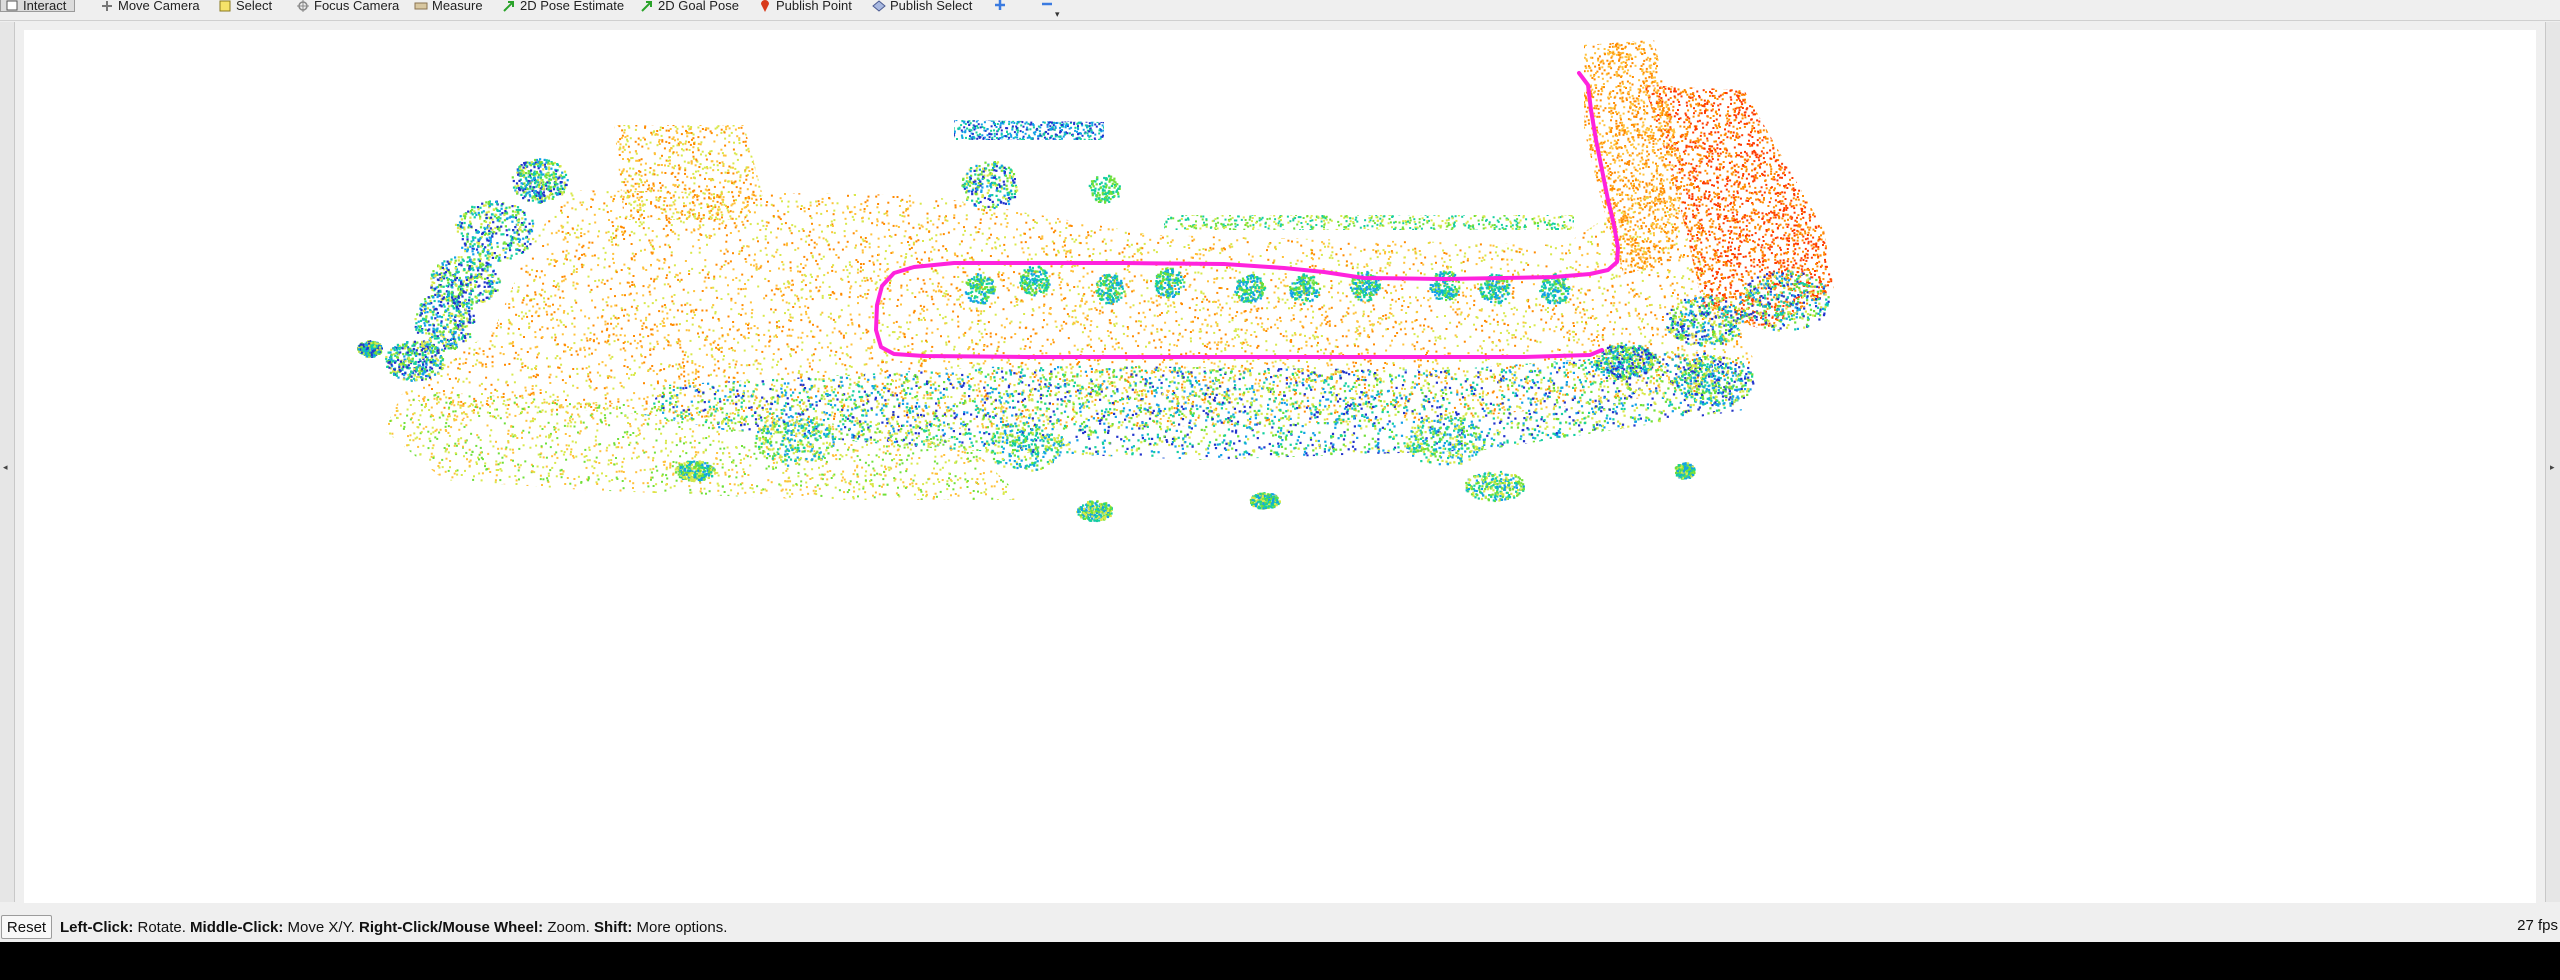 The height and width of the screenshot is (980, 2560). What do you see at coordinates (647, 6) in the screenshot?
I see `goal-pose-arrow-icon` at bounding box center [647, 6].